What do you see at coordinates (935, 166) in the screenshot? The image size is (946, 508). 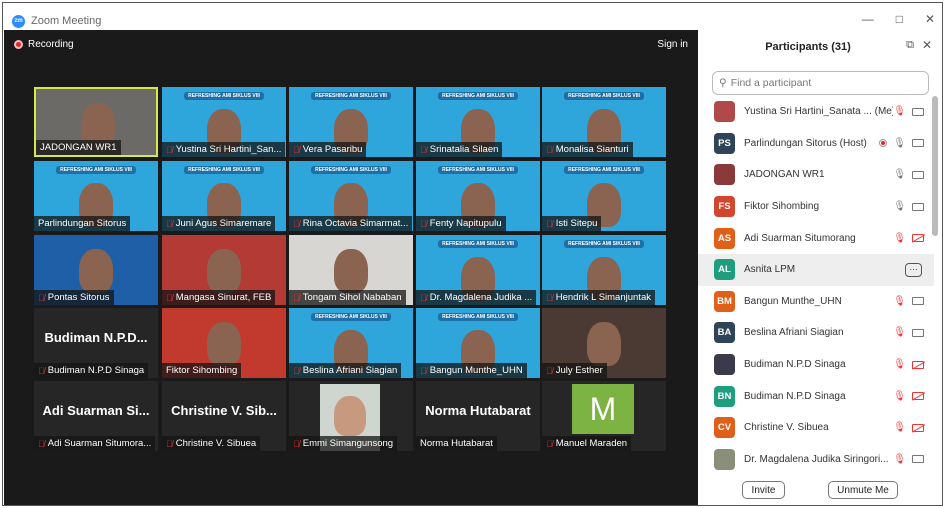 I see `scrollbar` at bounding box center [935, 166].